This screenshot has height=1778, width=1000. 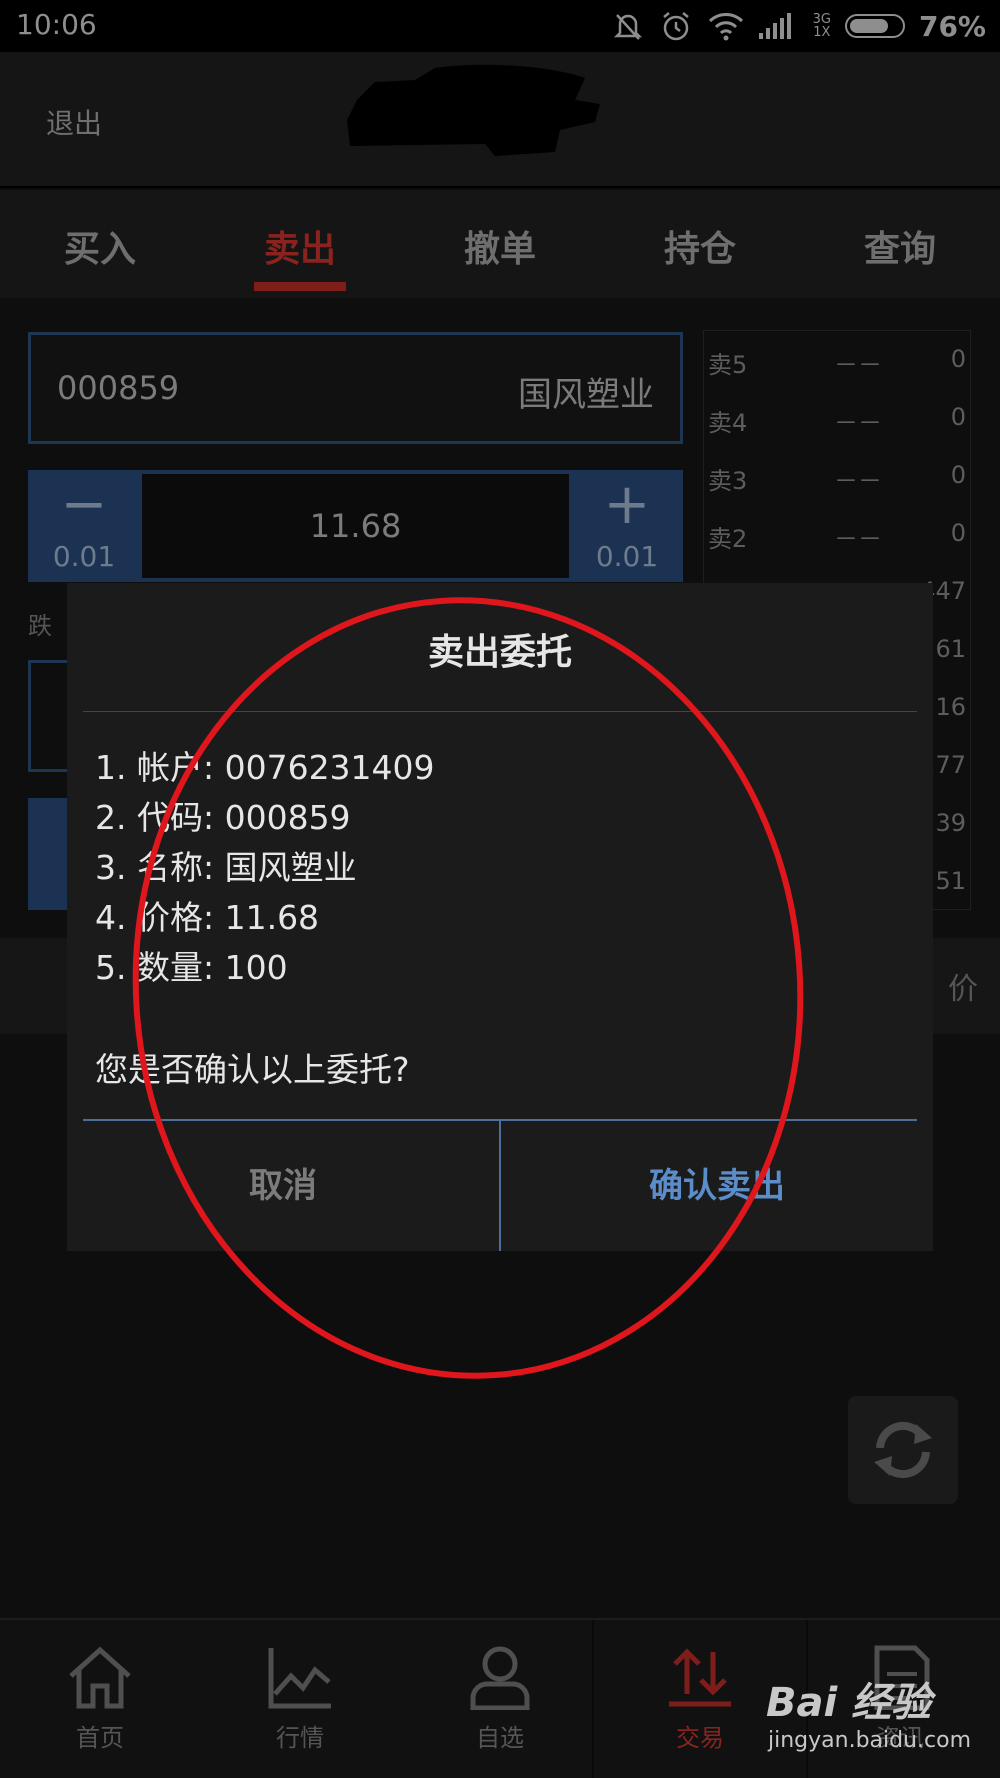 What do you see at coordinates (627, 504) in the screenshot?
I see `plus-icon: +` at bounding box center [627, 504].